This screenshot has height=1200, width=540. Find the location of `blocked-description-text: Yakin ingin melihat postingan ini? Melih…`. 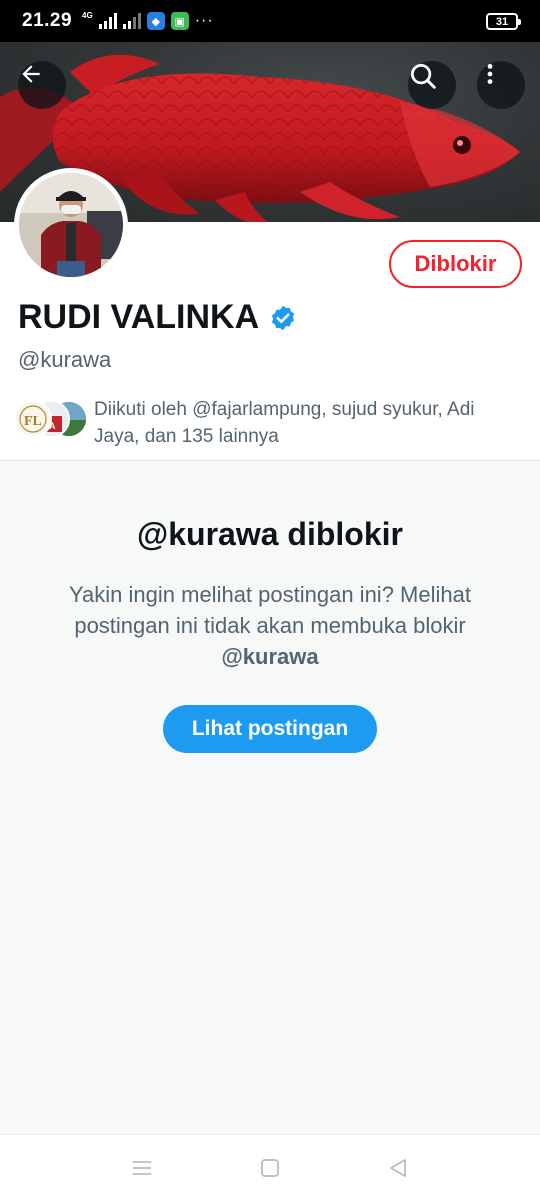

blocked-description-text: Yakin ingin melihat postingan ini? Melih… is located at coordinates (270, 610).